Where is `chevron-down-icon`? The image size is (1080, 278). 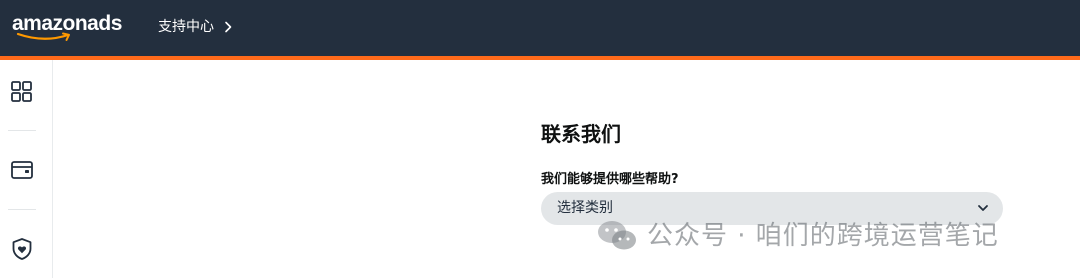 chevron-down-icon is located at coordinates (983, 208).